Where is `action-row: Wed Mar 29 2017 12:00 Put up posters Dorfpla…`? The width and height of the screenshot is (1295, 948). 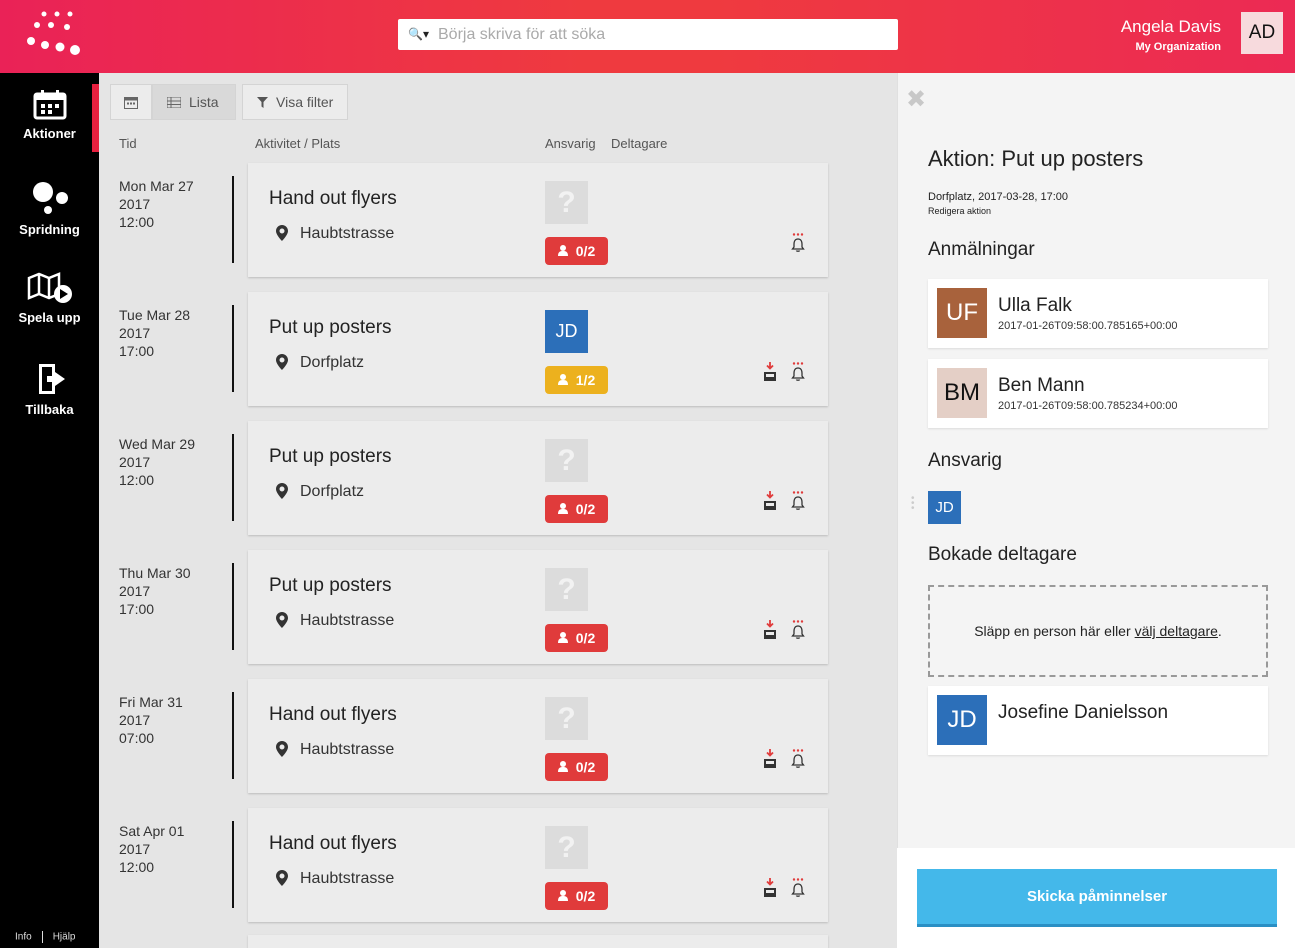 action-row: Wed Mar 29 2017 12:00 Put up posters Dorfpla… is located at coordinates (470, 479).